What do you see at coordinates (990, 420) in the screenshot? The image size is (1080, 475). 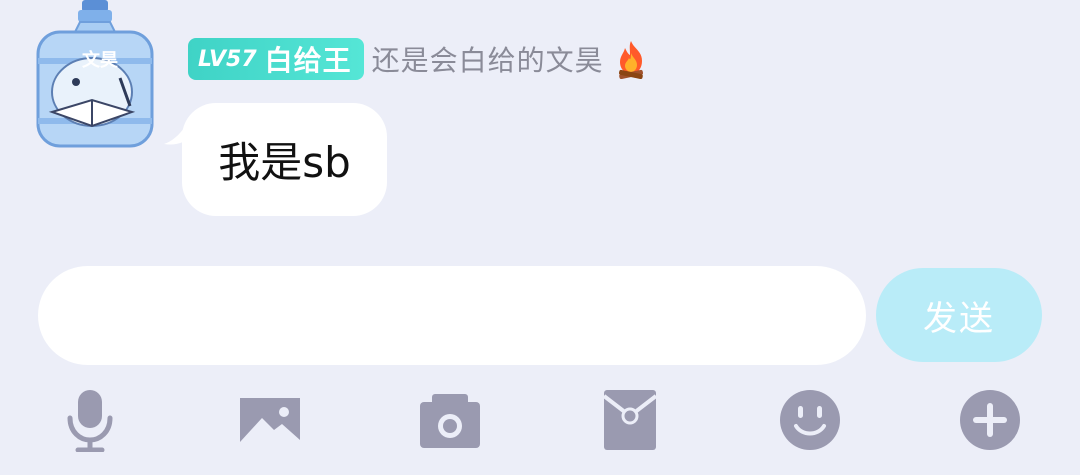 I see `plus-icon` at bounding box center [990, 420].